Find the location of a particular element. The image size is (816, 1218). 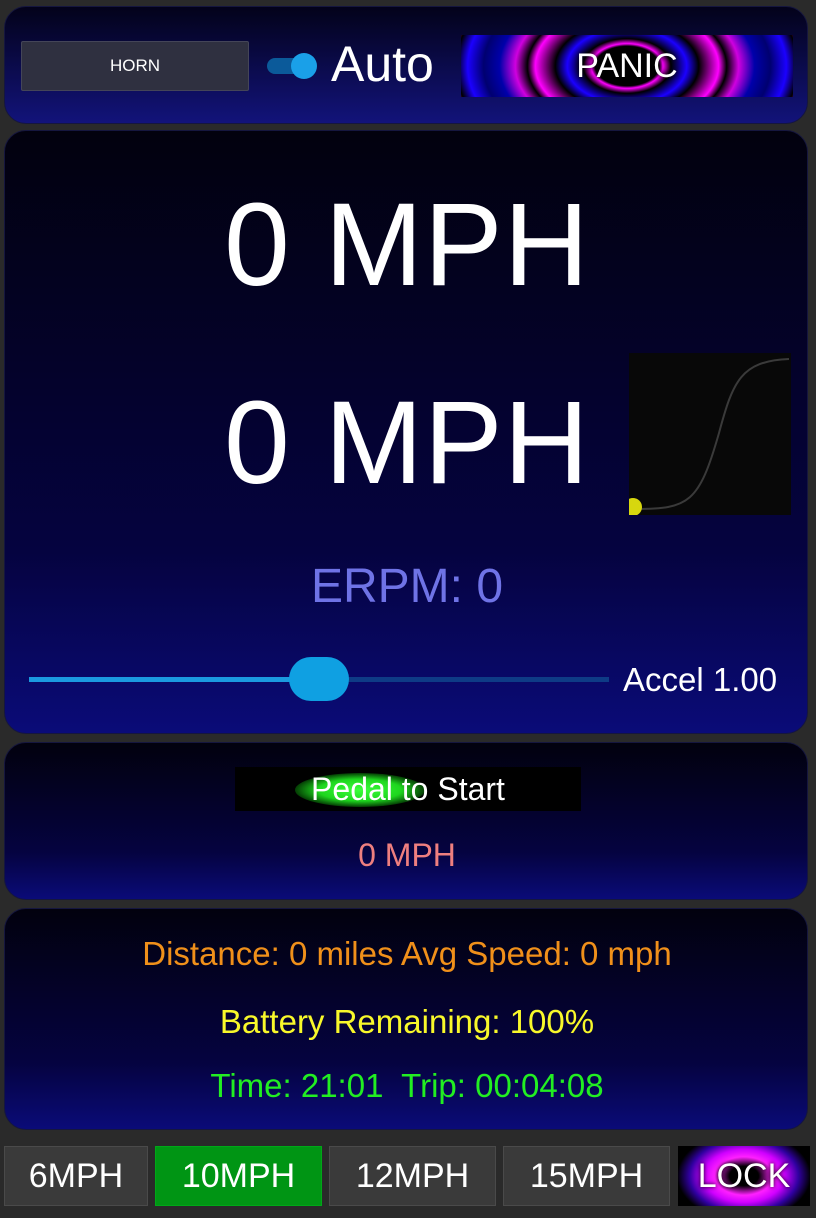

limit-6mph-button: 6MPH is located at coordinates (76, 1176).